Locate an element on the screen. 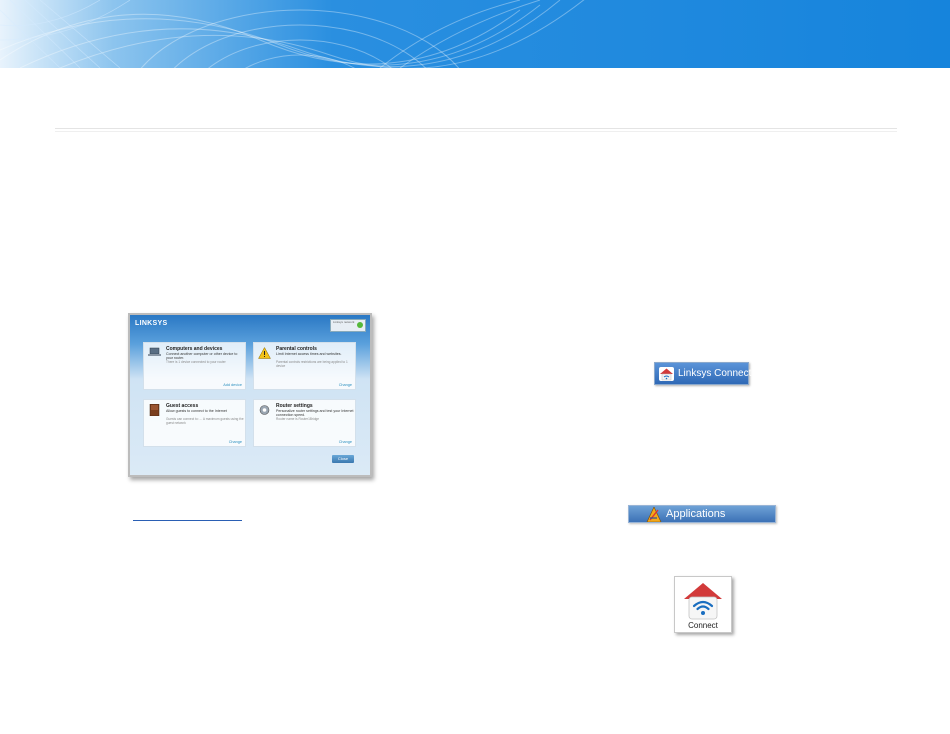  guest-door-icon is located at coordinates (154, 410).